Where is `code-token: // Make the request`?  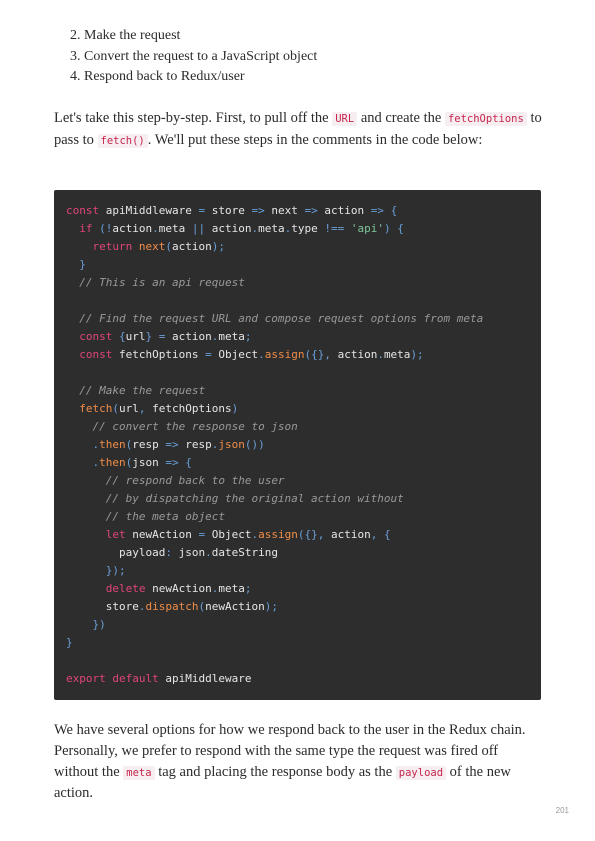 code-token: // Make the request is located at coordinates (142, 390).